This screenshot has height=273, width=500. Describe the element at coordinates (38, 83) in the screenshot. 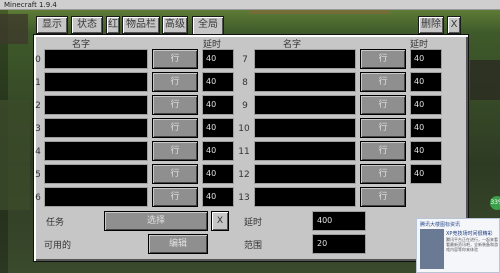

I see `row-number: 1` at that location.